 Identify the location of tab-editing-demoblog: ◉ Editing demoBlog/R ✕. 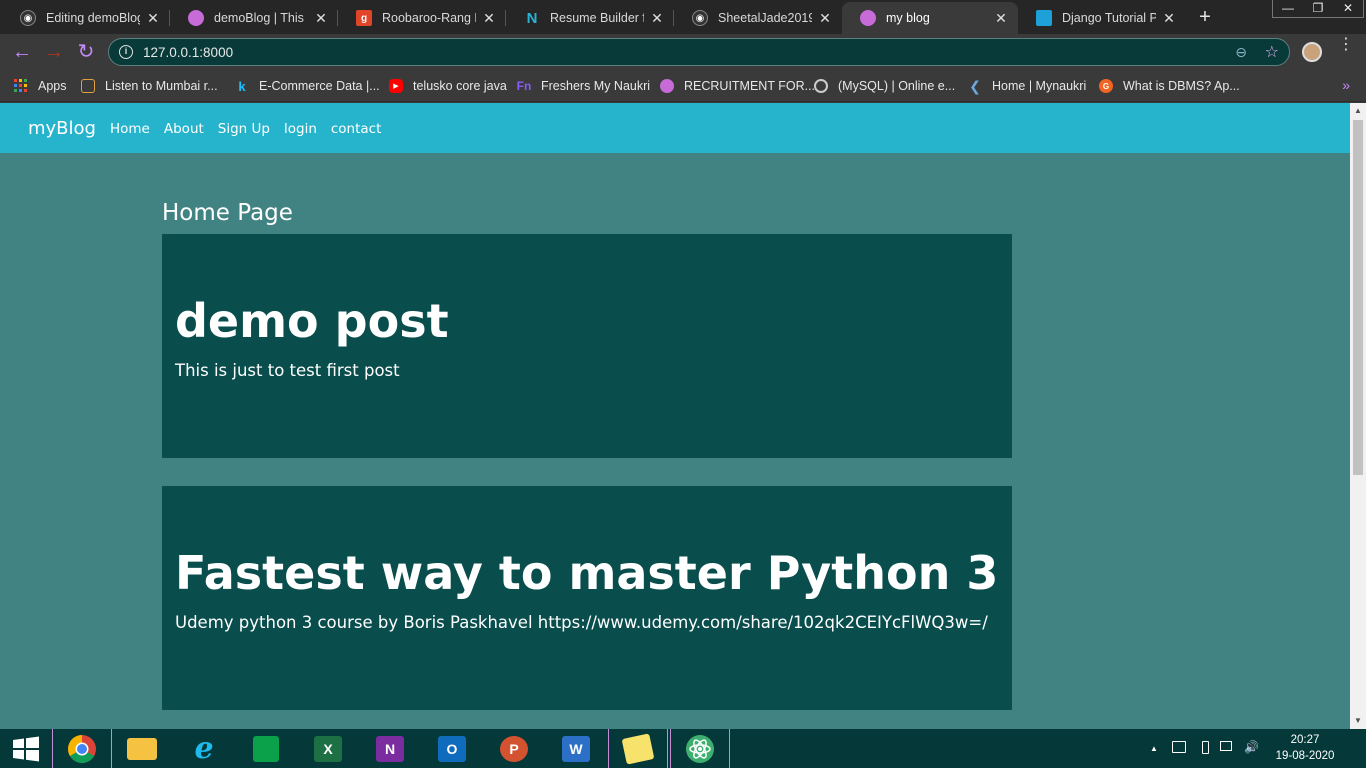
(86, 18).